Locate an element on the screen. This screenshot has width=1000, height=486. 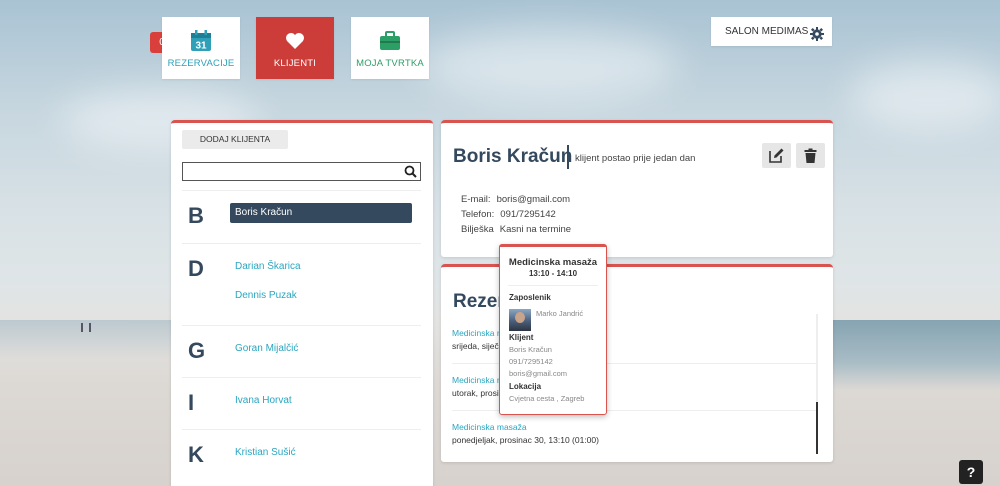
client-item: Ivana Horvat is located at coordinates (263, 400).